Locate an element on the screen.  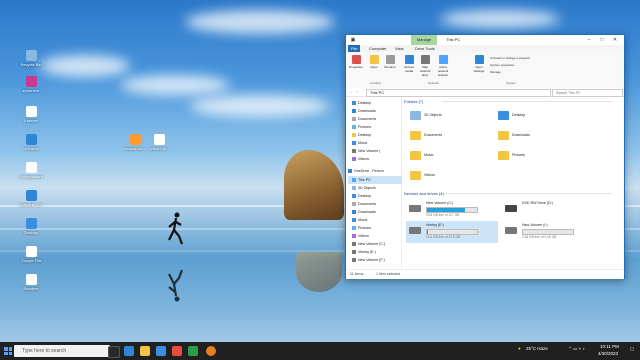
desktop-icon-label: Google File is located at coordinates (31, 260).